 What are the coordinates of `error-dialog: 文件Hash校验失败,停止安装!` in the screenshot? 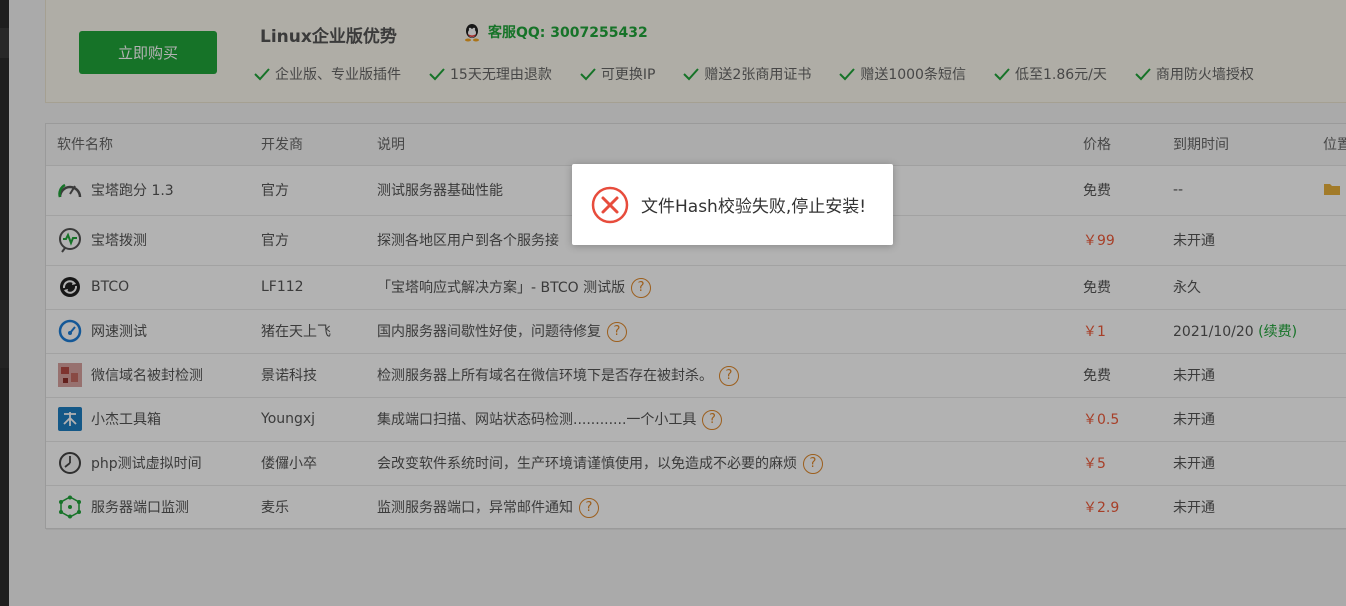 It's located at (732, 204).